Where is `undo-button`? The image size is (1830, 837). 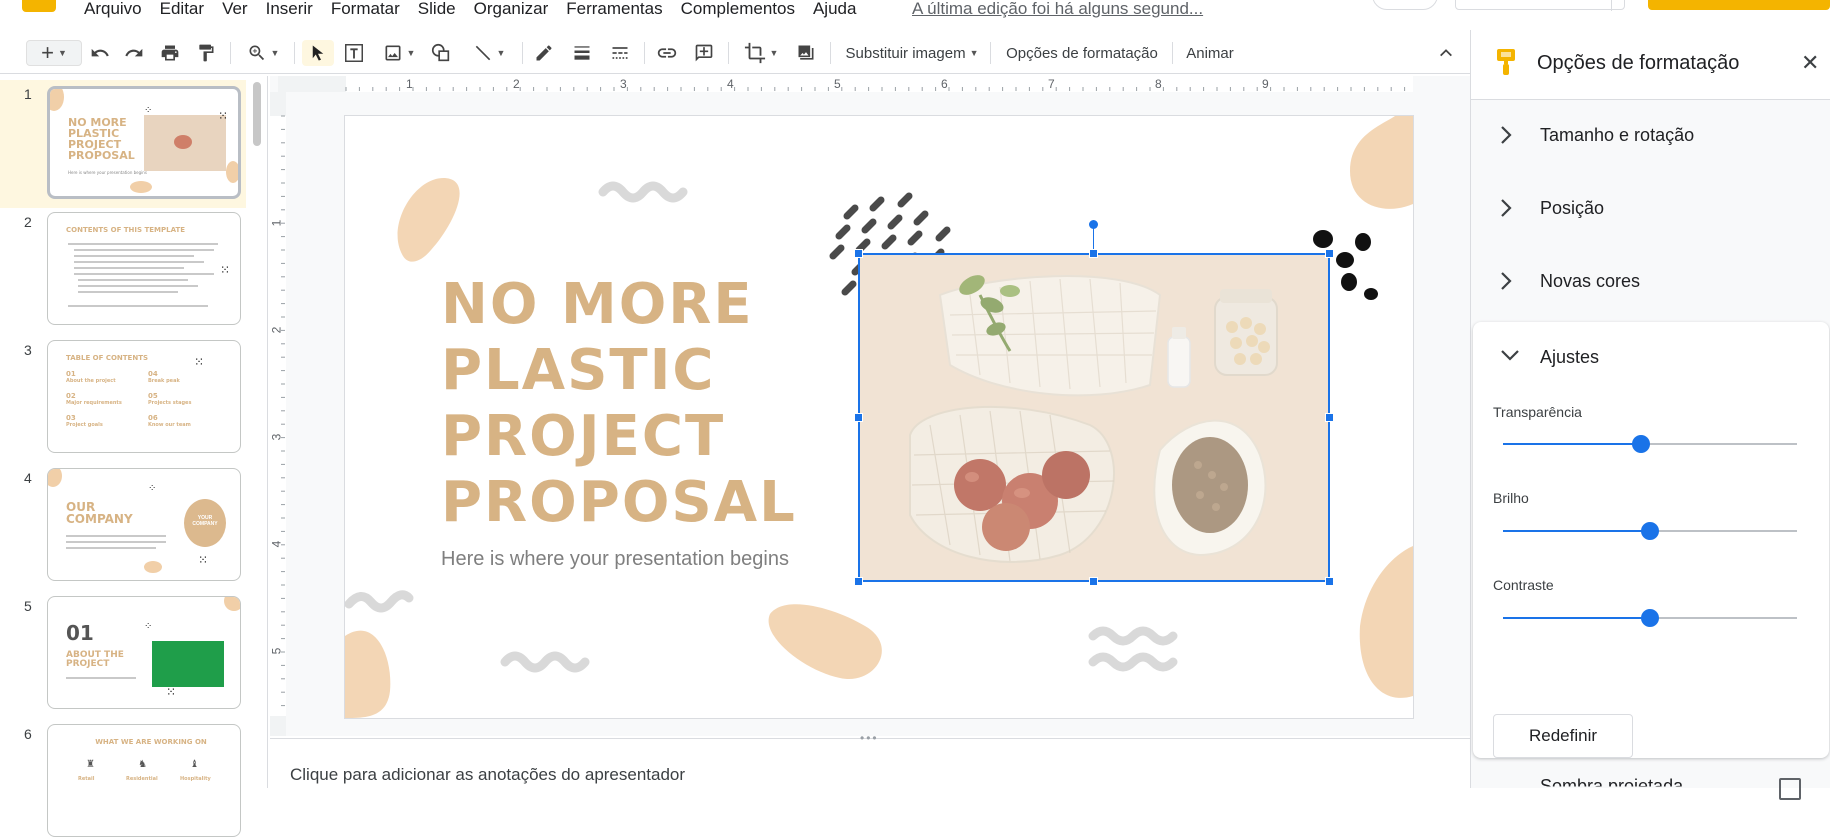 undo-button is located at coordinates (100, 53).